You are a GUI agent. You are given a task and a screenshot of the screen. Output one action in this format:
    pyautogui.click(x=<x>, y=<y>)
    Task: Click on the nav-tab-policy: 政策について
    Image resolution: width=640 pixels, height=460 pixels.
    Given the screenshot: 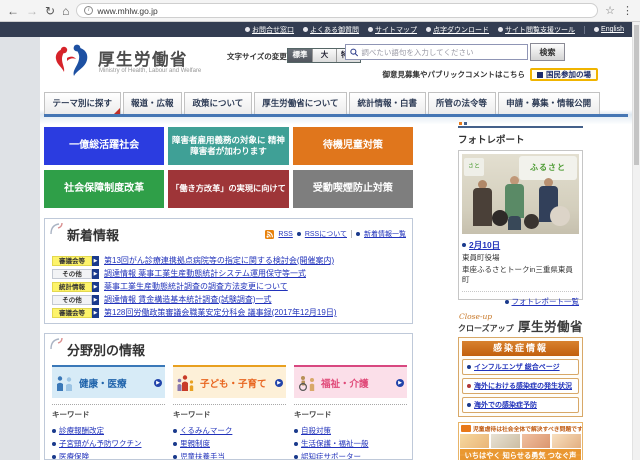 What is the action you would take?
    pyautogui.click(x=218, y=103)
    